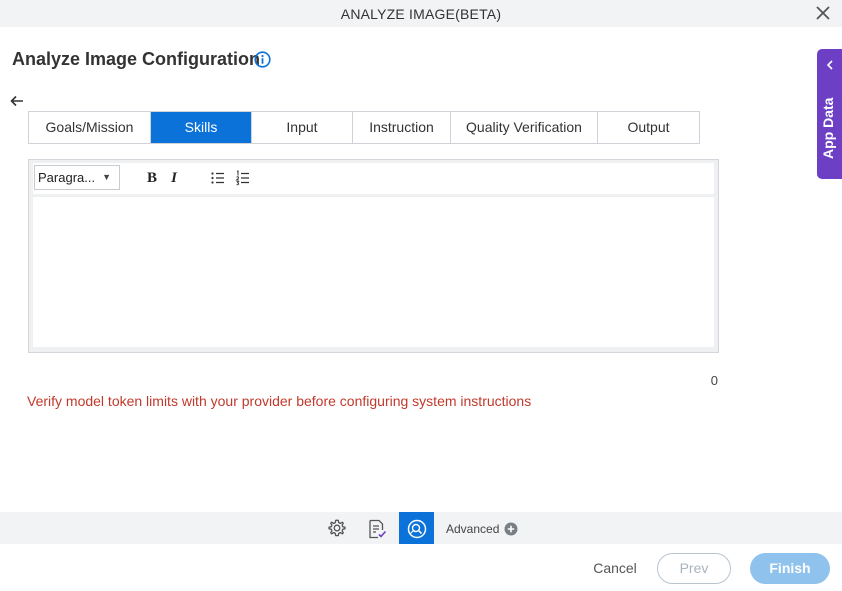 The height and width of the screenshot is (591, 842). I want to click on character-count: 0, so click(714, 380).